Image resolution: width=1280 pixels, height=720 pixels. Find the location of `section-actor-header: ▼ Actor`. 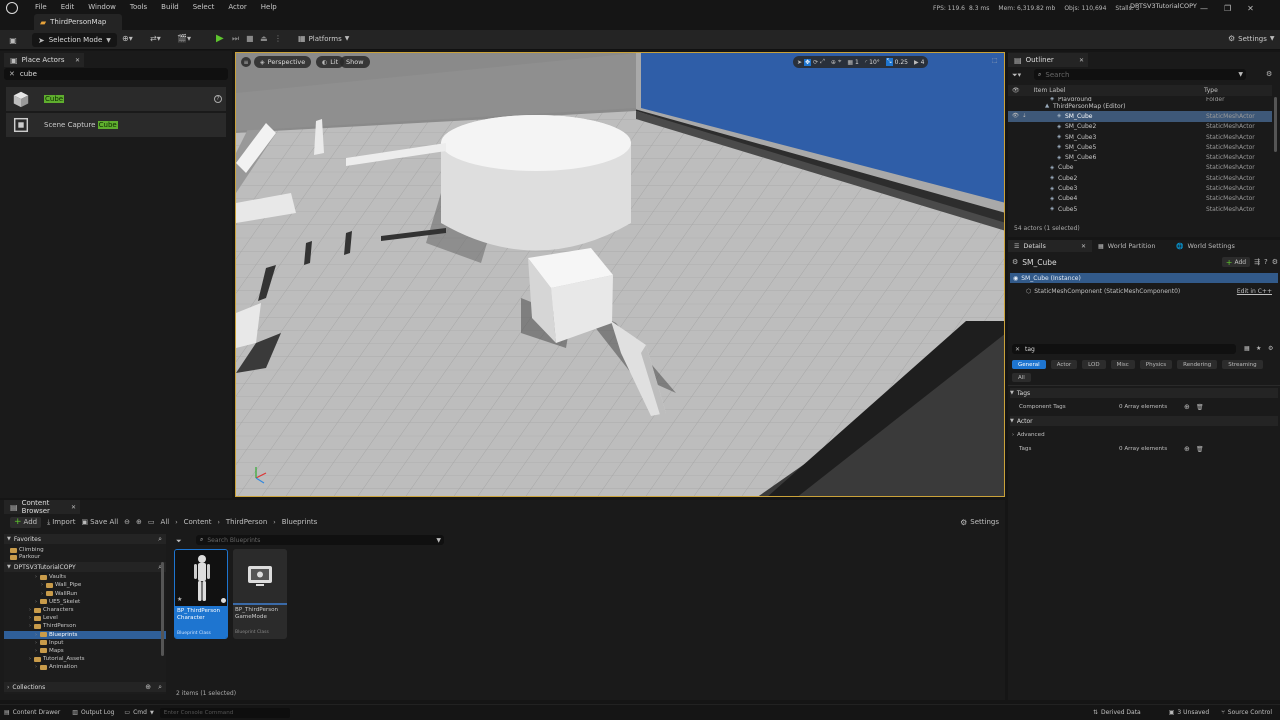

section-actor-header: ▼ Actor is located at coordinates (1144, 421).